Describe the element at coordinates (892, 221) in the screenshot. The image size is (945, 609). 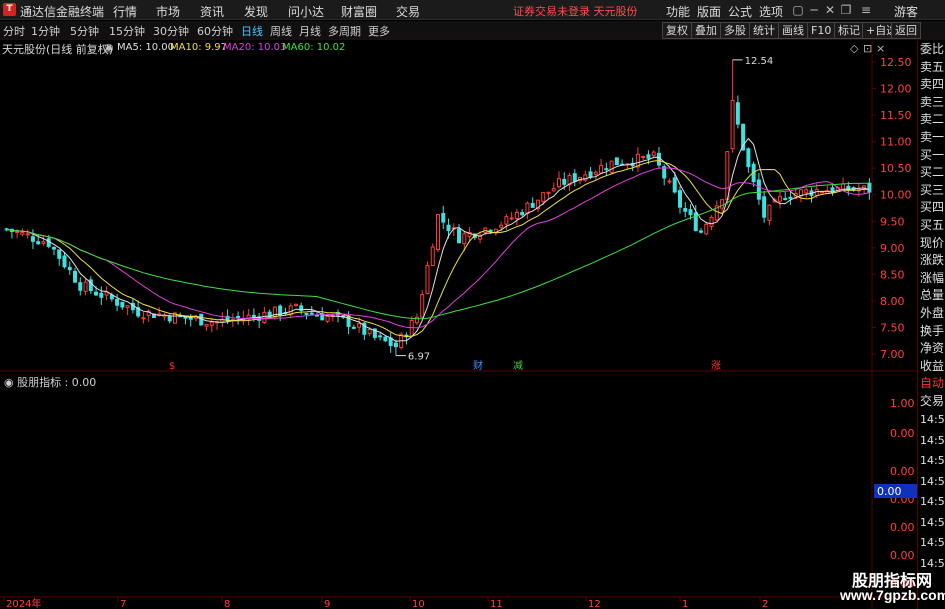
I see `price-tick-label: 9.50` at that location.